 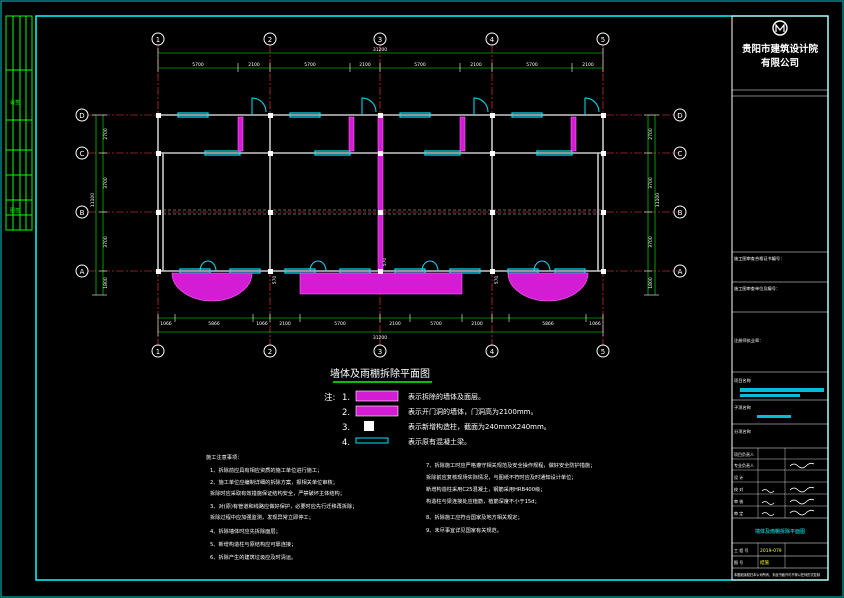 What do you see at coordinates (492, 40) in the screenshot?
I see `axis-col-4-top: 4` at bounding box center [492, 40].